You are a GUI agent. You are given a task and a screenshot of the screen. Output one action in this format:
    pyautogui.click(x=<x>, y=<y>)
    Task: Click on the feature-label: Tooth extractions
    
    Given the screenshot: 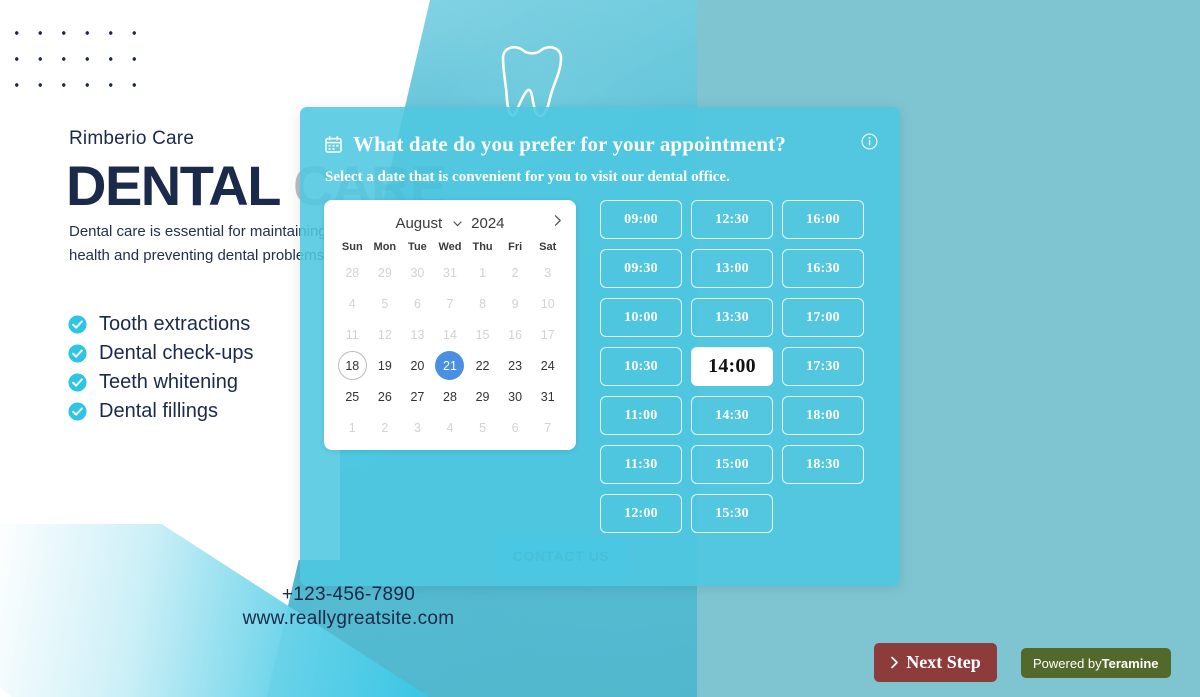 What is the action you would take?
    pyautogui.click(x=175, y=324)
    